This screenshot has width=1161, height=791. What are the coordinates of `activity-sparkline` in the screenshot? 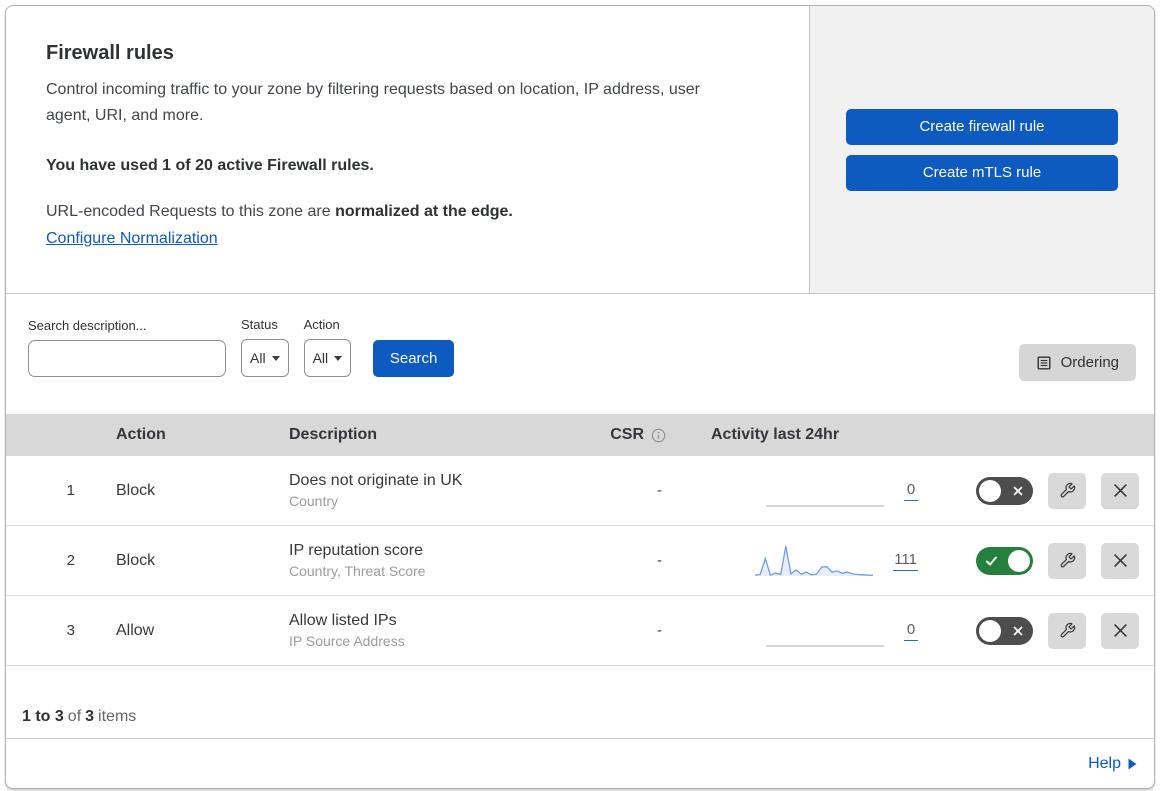 It's located at (814, 560).